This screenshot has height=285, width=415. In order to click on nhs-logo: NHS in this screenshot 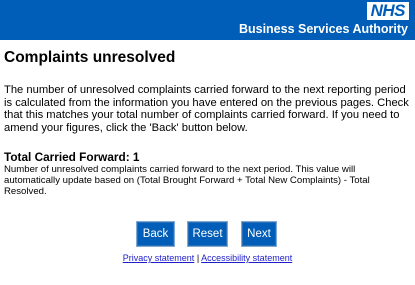, I will do `click(387, 11)`.